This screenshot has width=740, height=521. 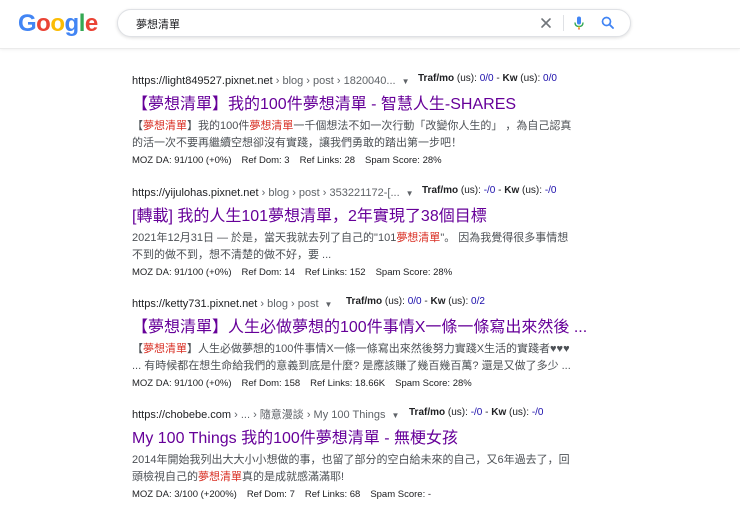 I want to click on search-input, so click(x=321, y=24).